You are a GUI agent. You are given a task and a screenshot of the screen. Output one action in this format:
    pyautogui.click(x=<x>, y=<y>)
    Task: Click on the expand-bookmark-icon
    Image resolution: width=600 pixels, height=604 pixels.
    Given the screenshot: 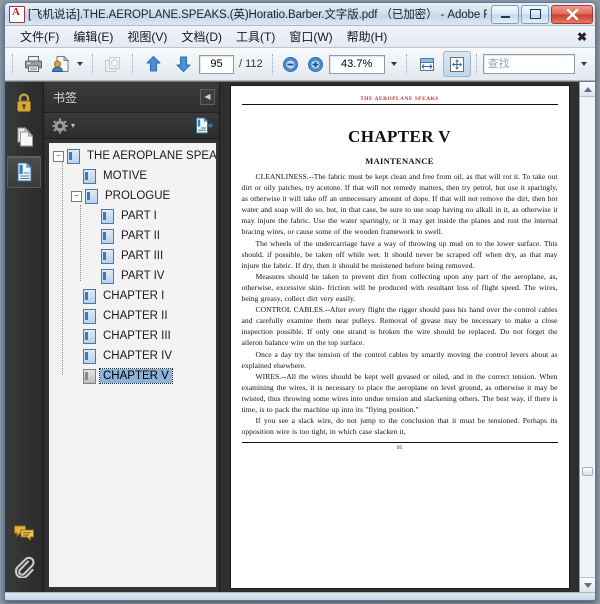 What is the action you would take?
    pyautogui.click(x=204, y=125)
    